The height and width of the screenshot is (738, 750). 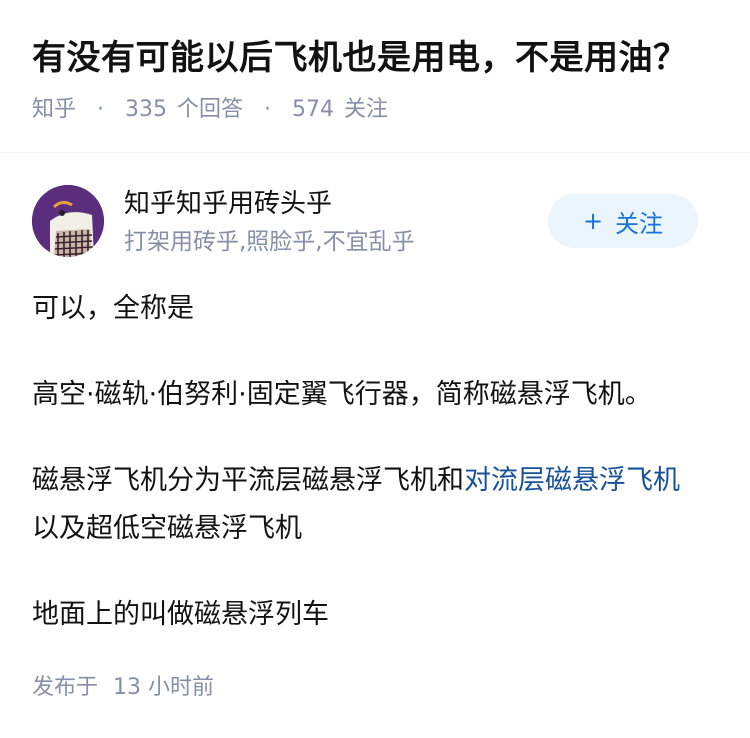 I want to click on author-name: 知乎知乎用砖头乎, so click(x=228, y=204).